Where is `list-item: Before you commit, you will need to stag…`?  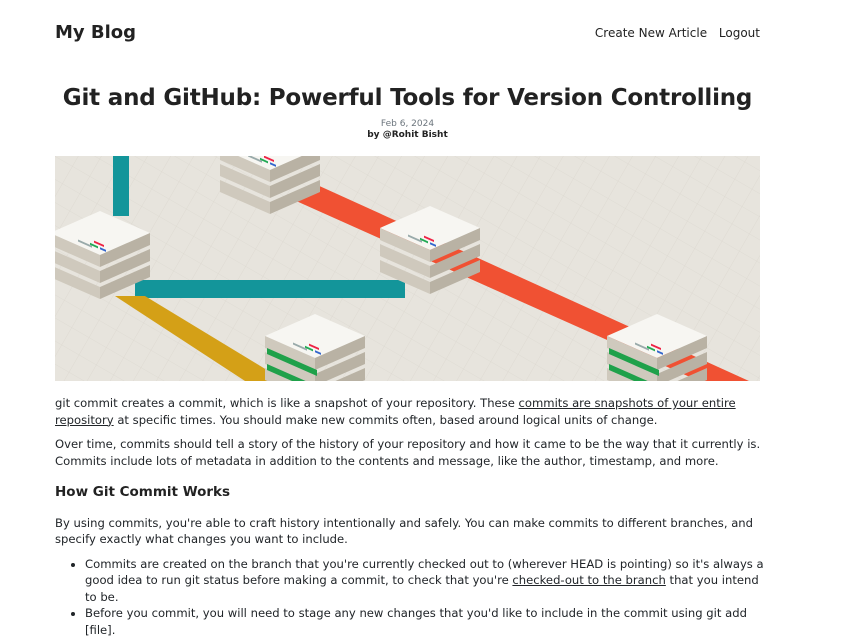
list-item: Before you commit, you will need to stag… is located at coordinates (425, 621).